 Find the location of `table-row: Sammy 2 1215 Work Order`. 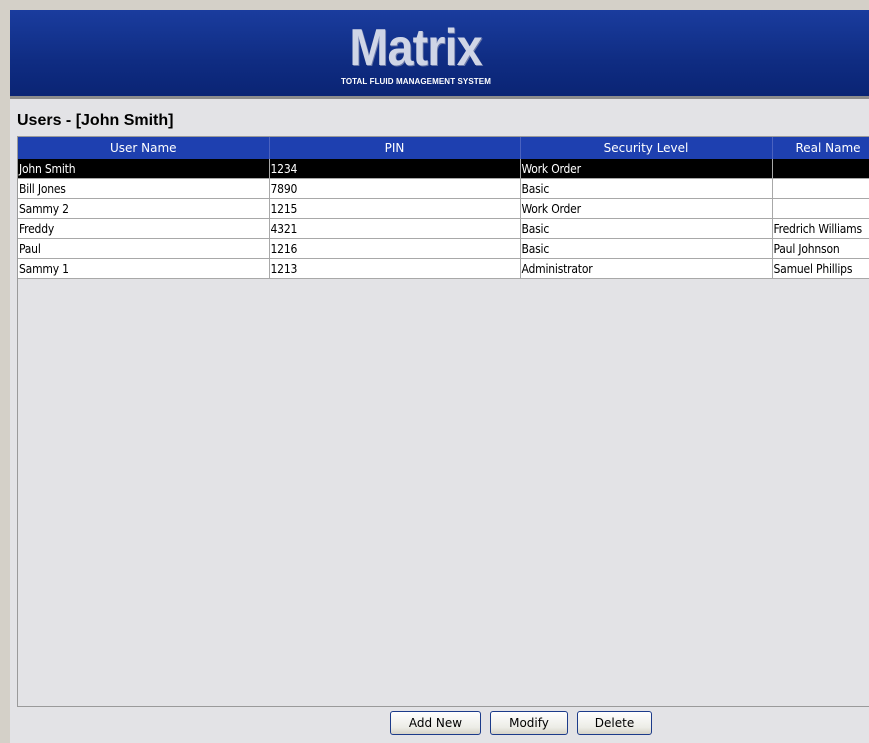

table-row: Sammy 2 1215 Work Order is located at coordinates (443, 208).